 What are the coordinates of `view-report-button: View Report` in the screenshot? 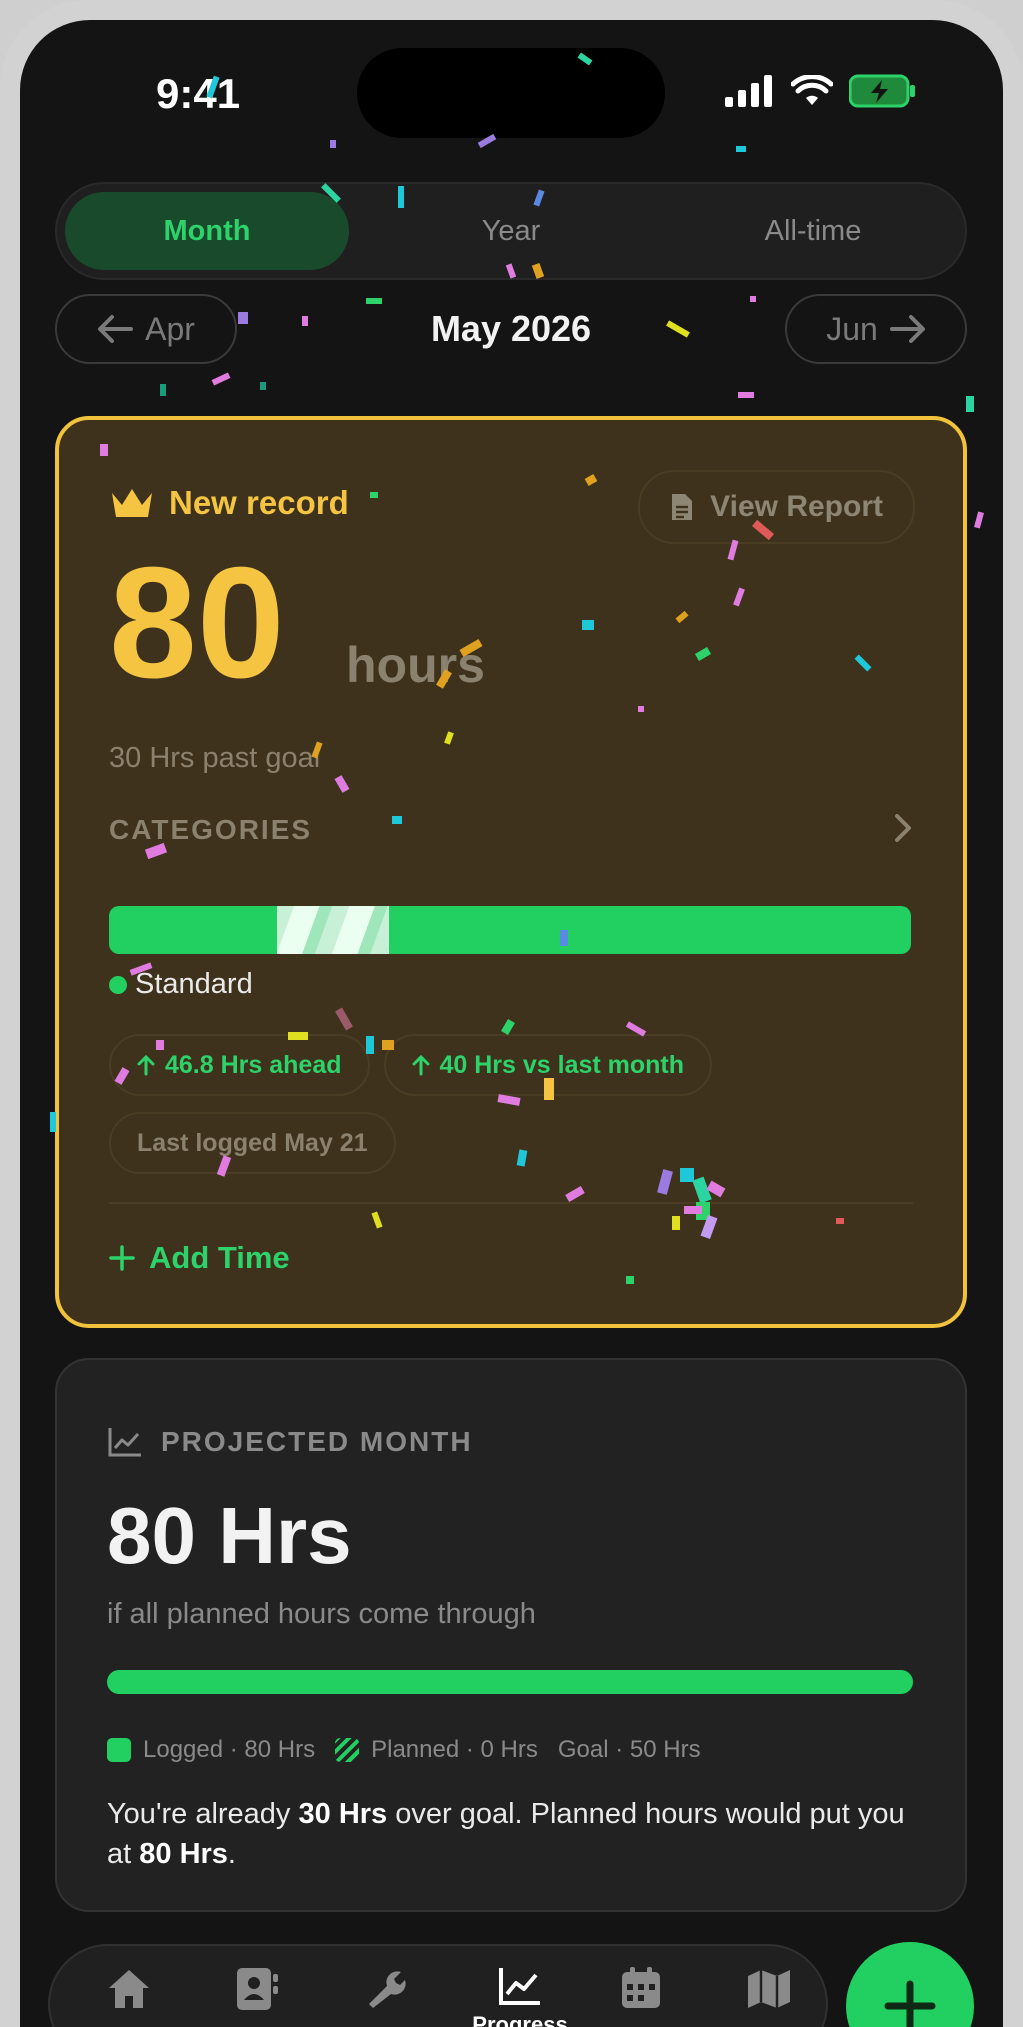 It's located at (776, 507).